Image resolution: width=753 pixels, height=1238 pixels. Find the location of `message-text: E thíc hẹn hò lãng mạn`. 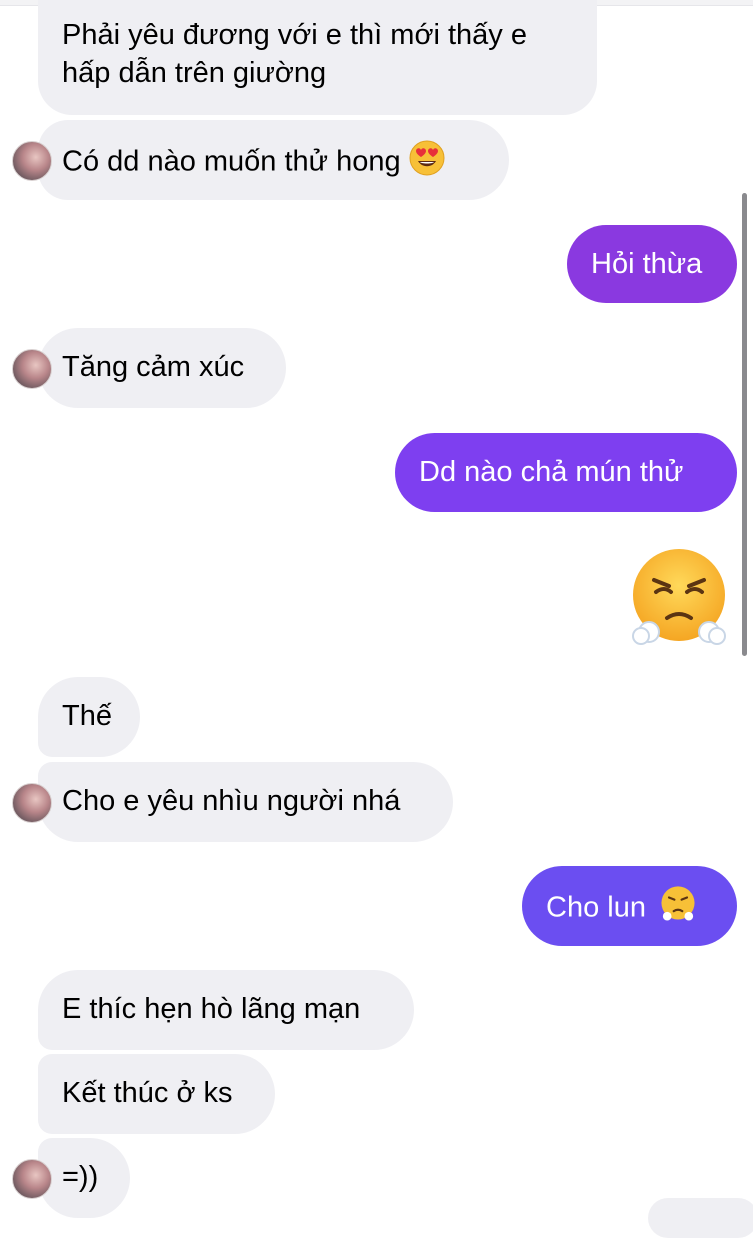

message-text: E thíc hẹn hò lãng mạn is located at coordinates (211, 1009).